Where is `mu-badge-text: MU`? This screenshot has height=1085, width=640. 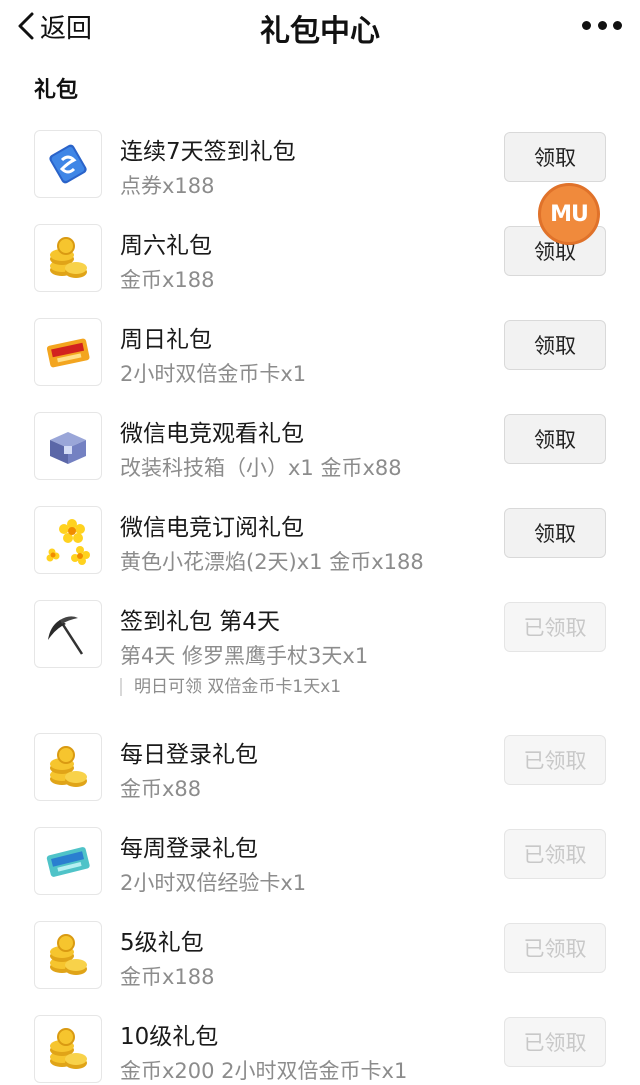
mu-badge-text: MU is located at coordinates (569, 214).